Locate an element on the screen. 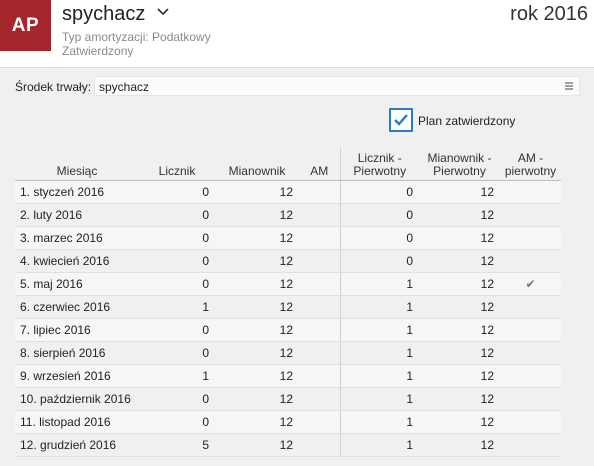 This screenshot has height=466, width=594. cell-counter: 5 is located at coordinates (177, 445).